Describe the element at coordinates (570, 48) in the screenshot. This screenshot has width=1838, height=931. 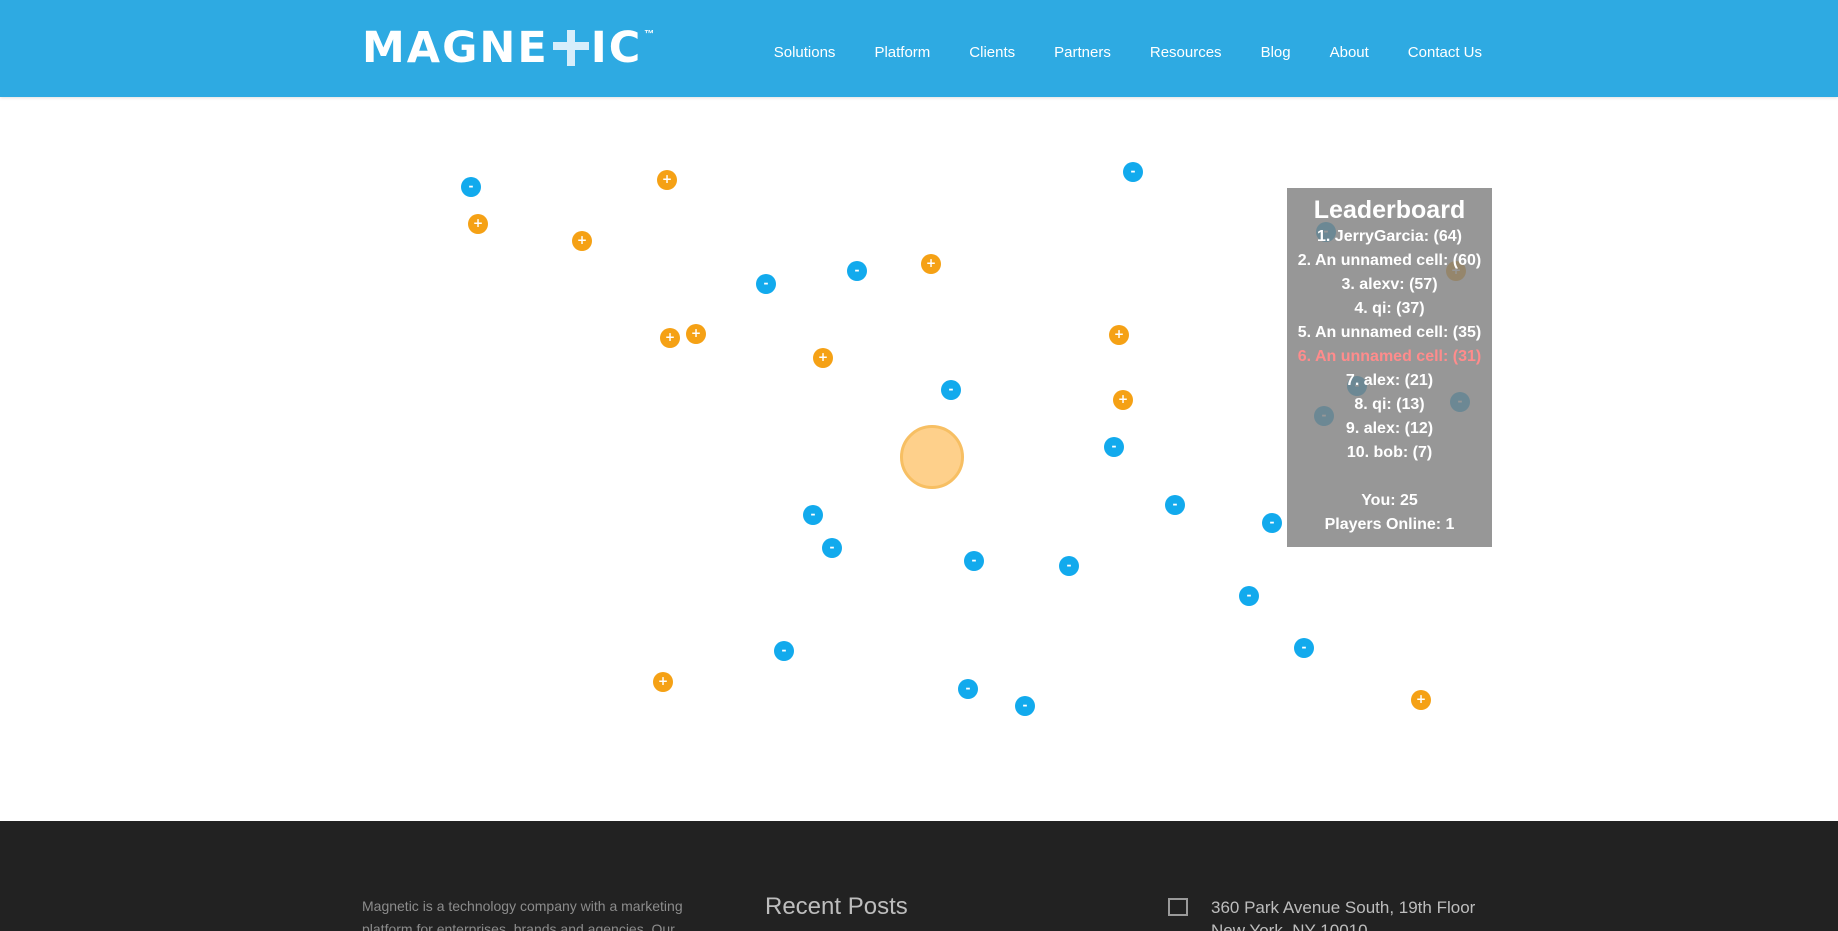
I see `logo-cross-icon` at that location.